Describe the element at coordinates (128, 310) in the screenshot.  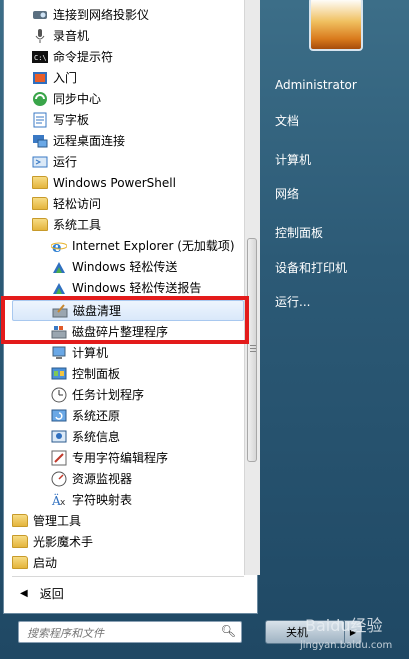
I see `list-item-selected: 磁盘清理` at that location.